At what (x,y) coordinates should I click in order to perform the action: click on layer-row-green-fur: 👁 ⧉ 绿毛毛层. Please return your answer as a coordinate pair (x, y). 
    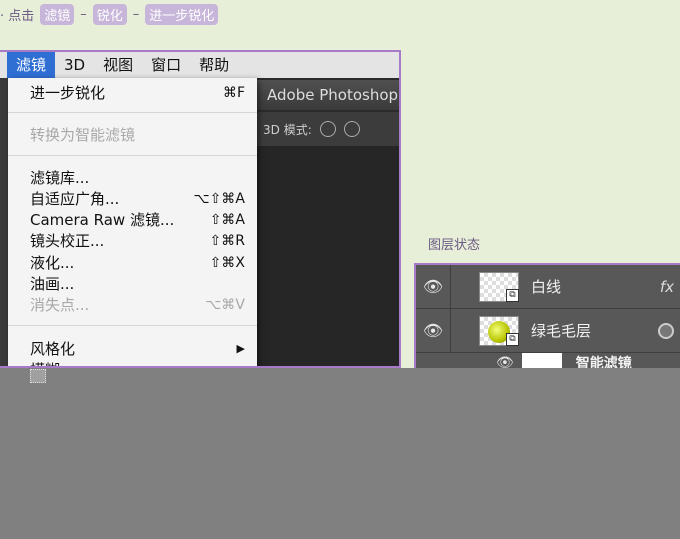
    Looking at the image, I should click on (548, 330).